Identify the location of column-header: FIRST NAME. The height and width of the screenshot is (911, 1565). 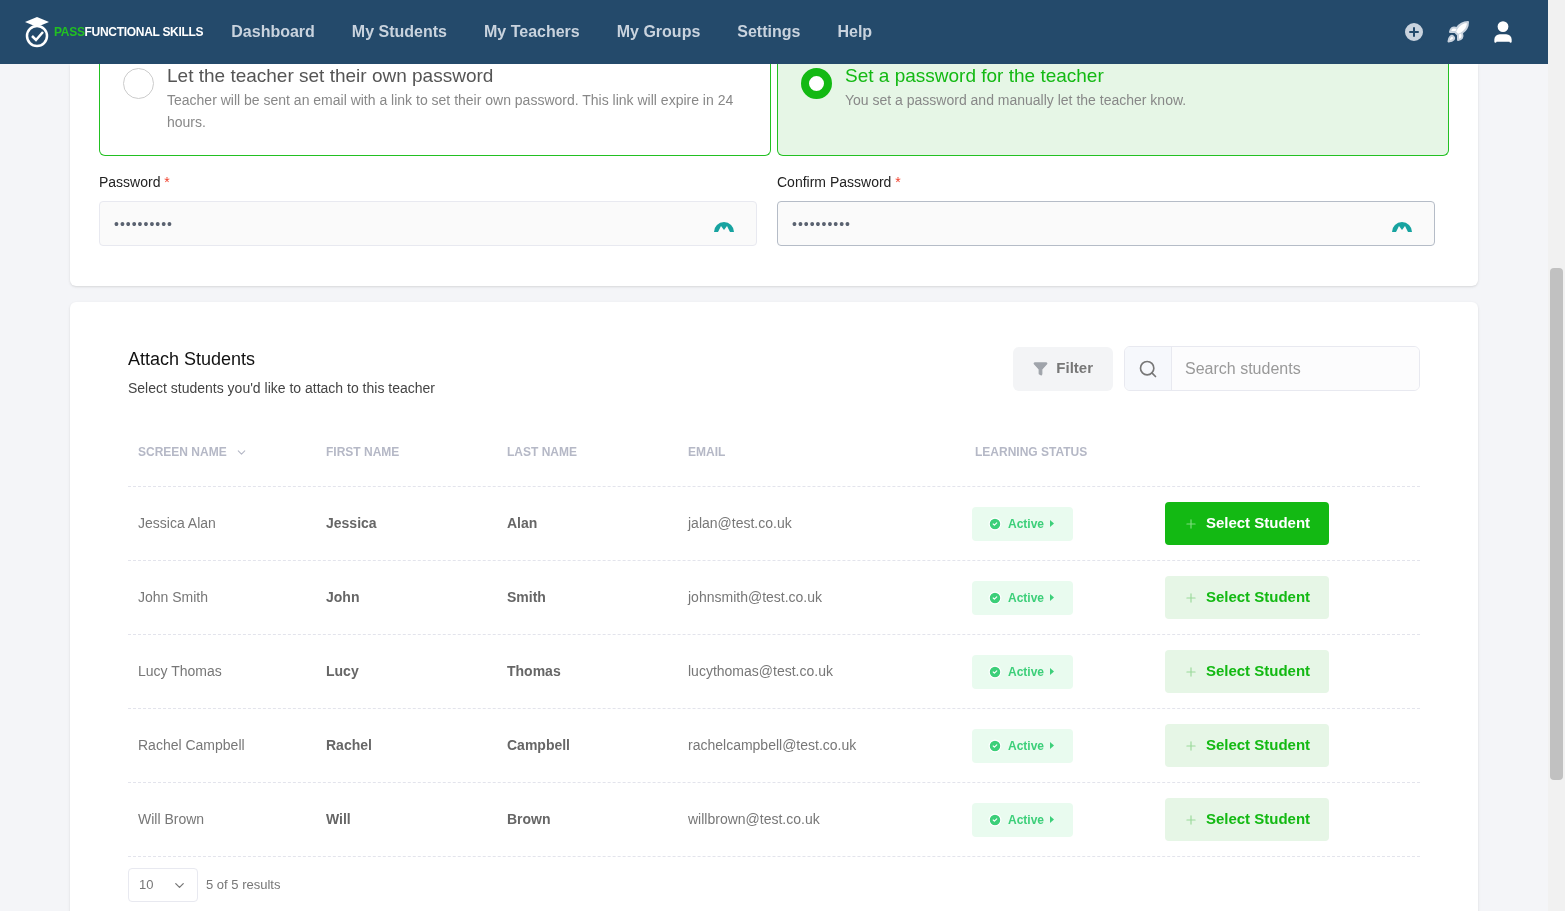
(363, 452).